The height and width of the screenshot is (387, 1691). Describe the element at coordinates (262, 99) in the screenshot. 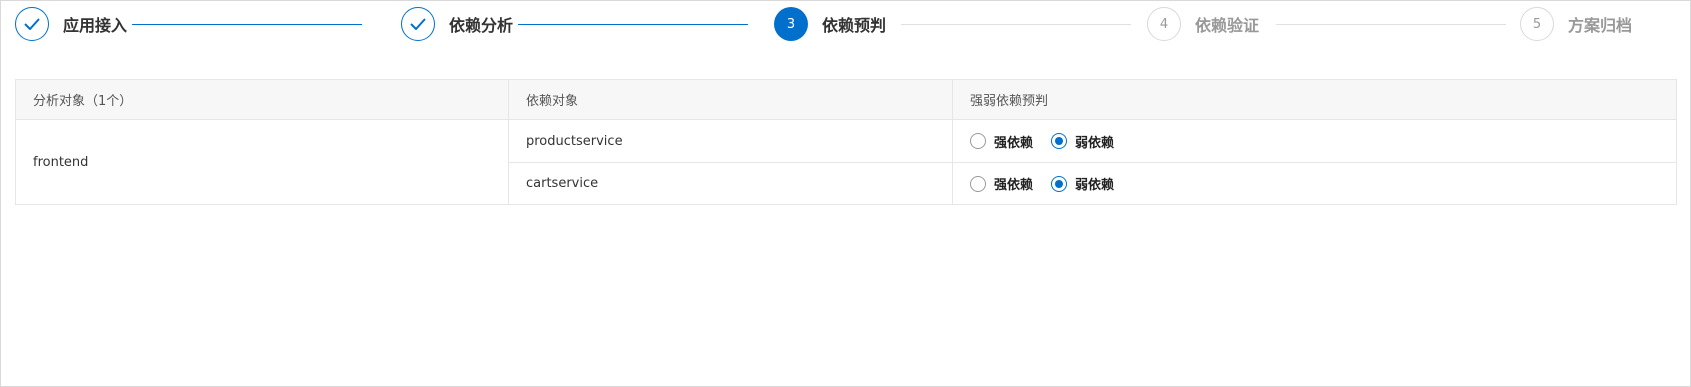

I see `column-header-analysis-object: 分析对象（1个）` at that location.